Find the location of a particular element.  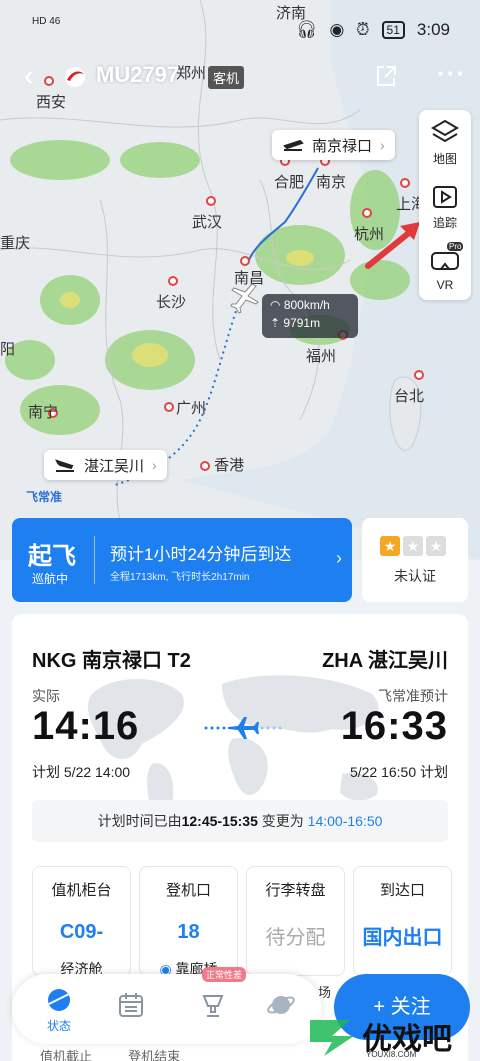

city-marker: 香港 is located at coordinates (222, 464).